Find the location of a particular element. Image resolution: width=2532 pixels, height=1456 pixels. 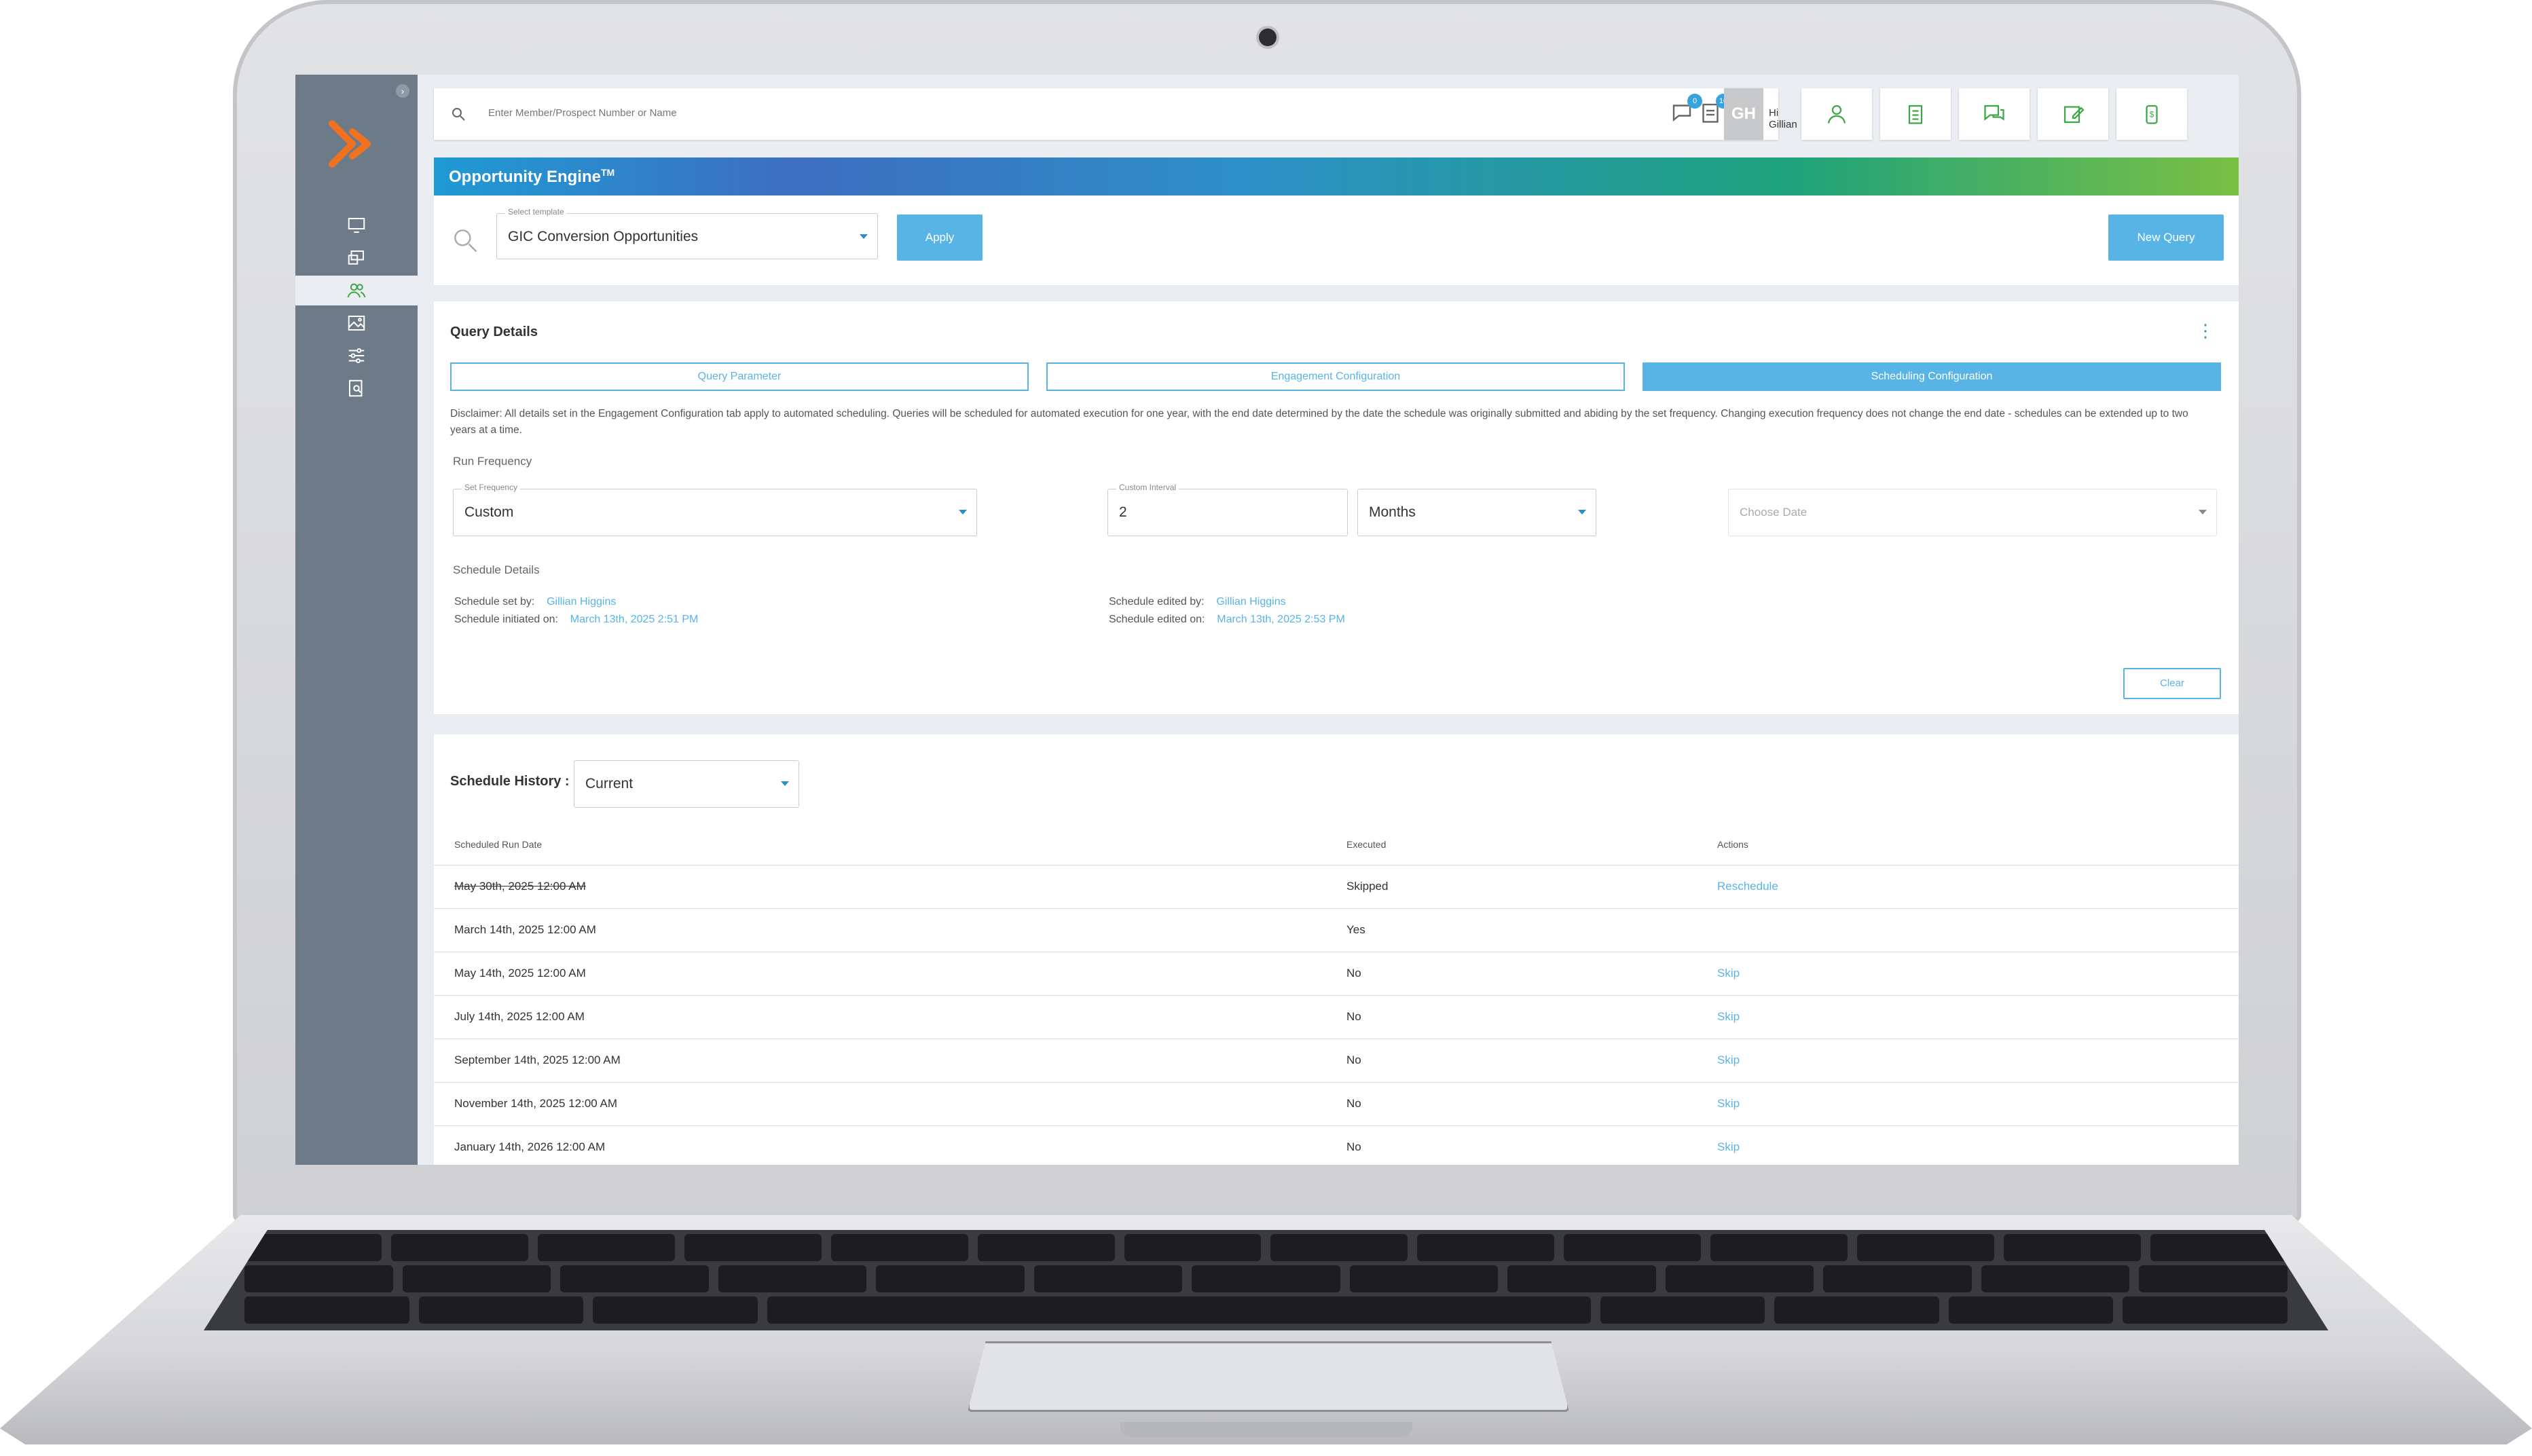

edit-icon is located at coordinates (2074, 115).